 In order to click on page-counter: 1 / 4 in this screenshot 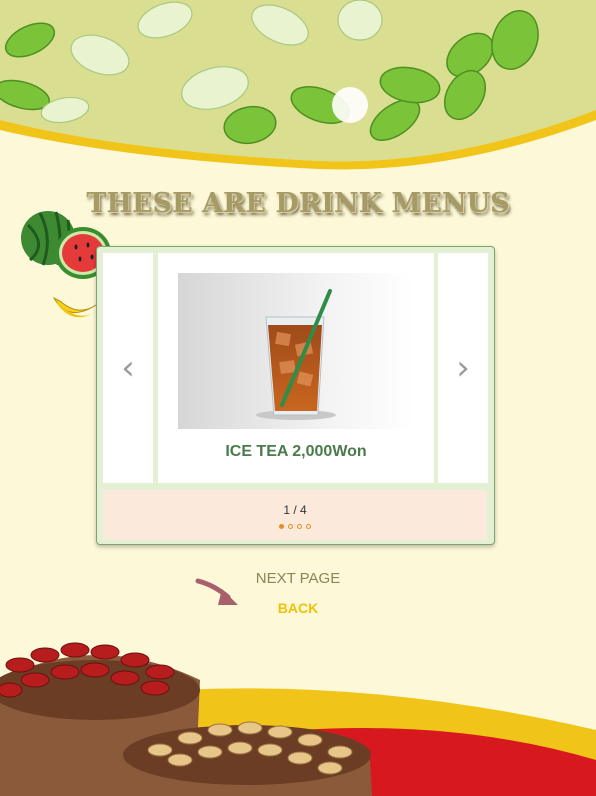, I will do `click(295, 510)`.